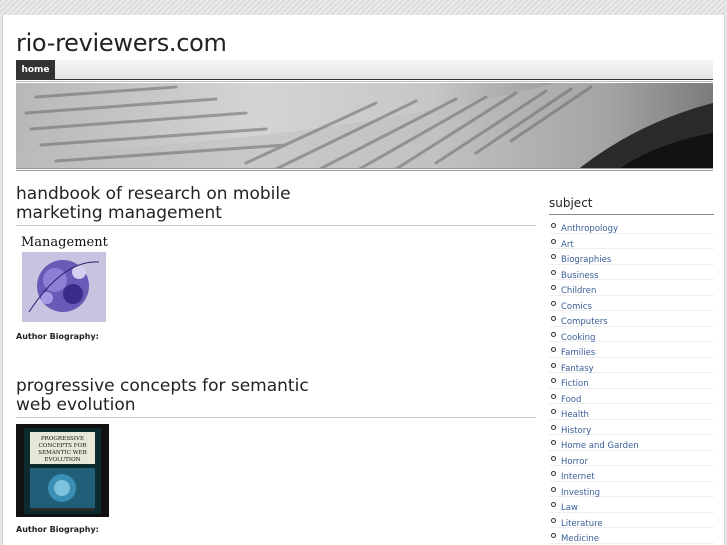 The width and height of the screenshot is (727, 545). What do you see at coordinates (576, 431) in the screenshot?
I see `category-link-history: History` at bounding box center [576, 431].